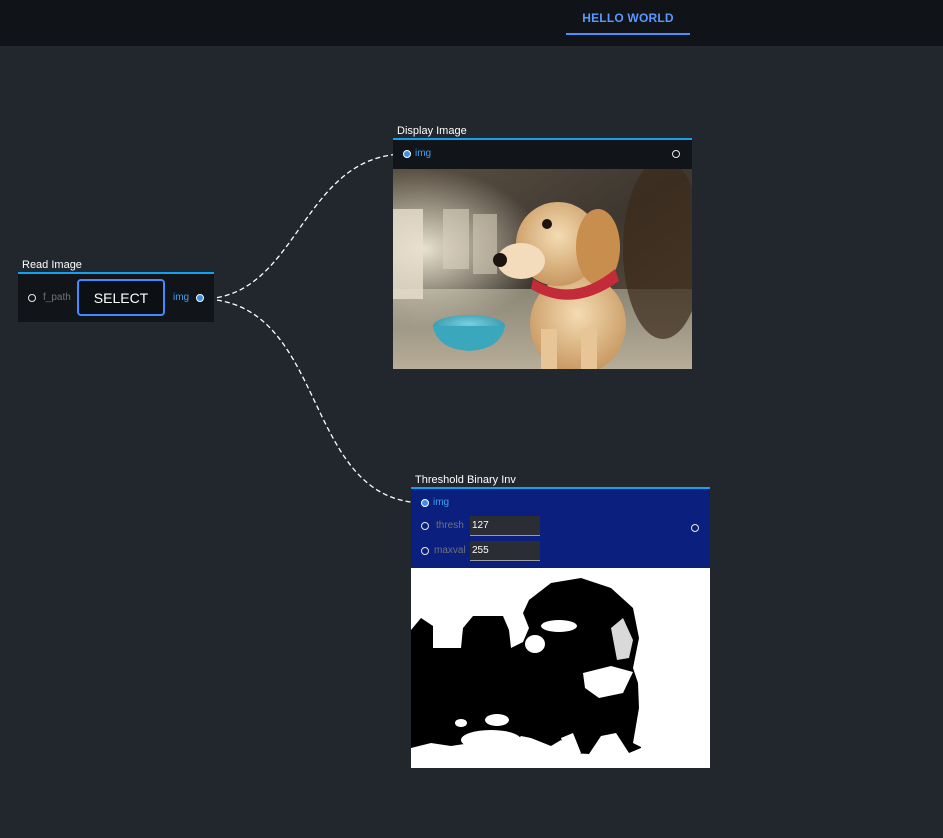 Image resolution: width=943 pixels, height=838 pixels. Describe the element at coordinates (542, 132) in the screenshot. I see `node-title: Display Image` at that location.